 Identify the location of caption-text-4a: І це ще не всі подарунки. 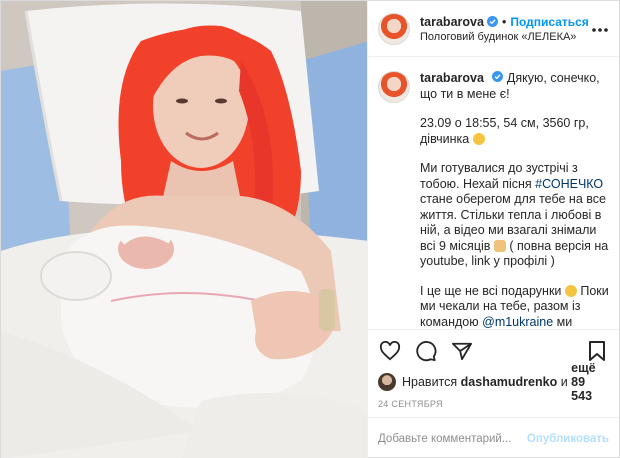
(491, 290).